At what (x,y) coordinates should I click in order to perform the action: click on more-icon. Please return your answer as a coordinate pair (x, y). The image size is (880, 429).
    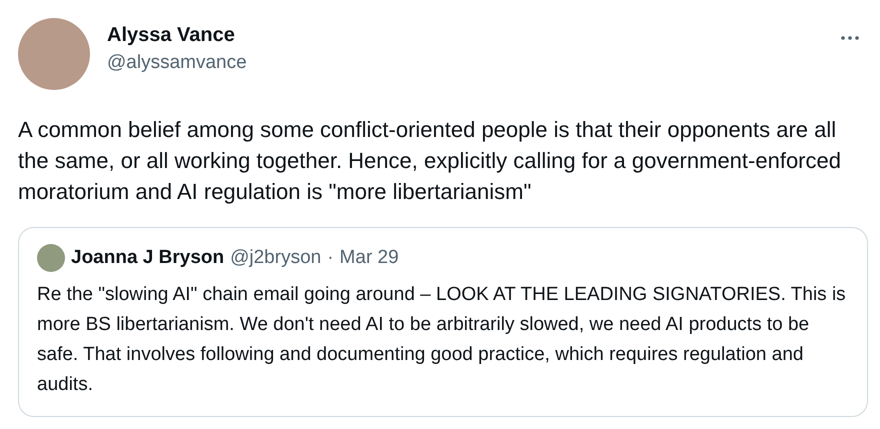
    Looking at the image, I should click on (850, 38).